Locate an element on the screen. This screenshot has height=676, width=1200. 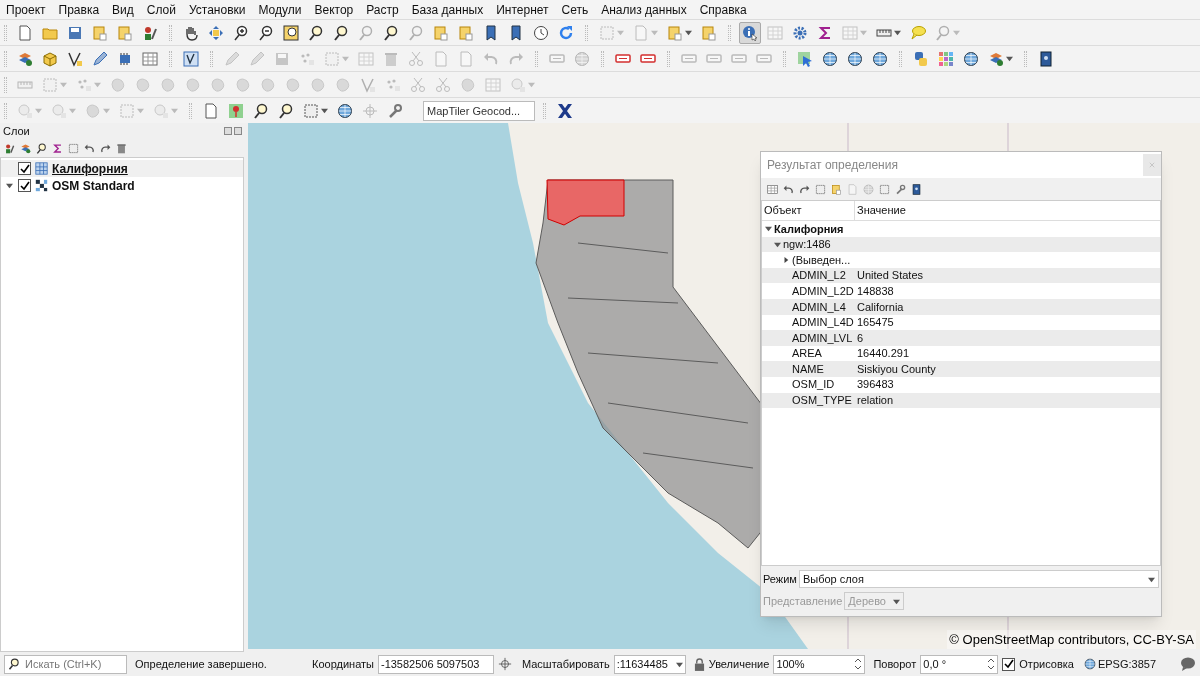
tree-item: ADMIN_L2 is located at coordinates (819, 275).